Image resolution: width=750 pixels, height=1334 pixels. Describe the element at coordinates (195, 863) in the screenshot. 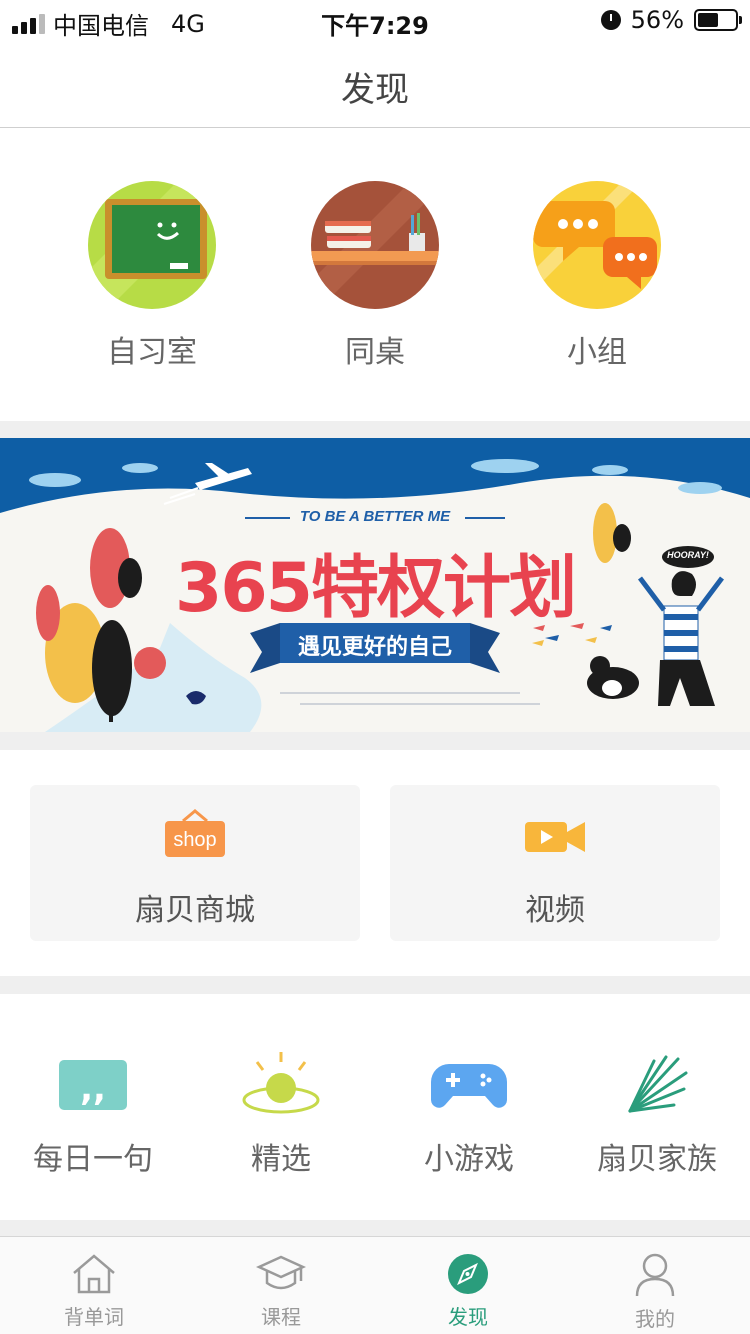

I see `shop-card: shop 扇贝商城` at that location.